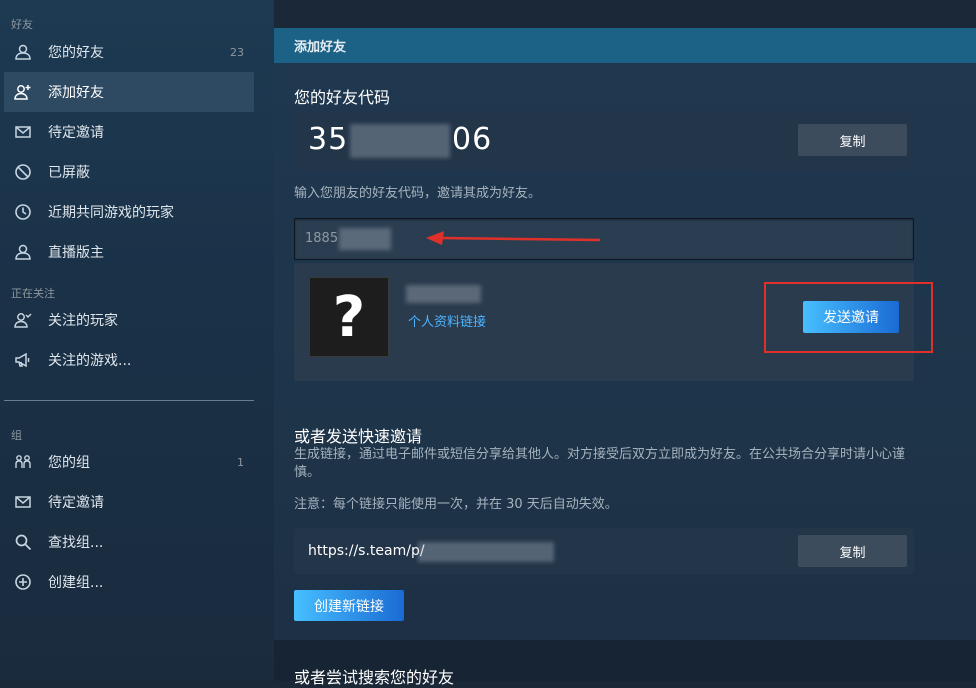  What do you see at coordinates (23, 92) in the screenshot?
I see `add-friend-icon` at bounding box center [23, 92].